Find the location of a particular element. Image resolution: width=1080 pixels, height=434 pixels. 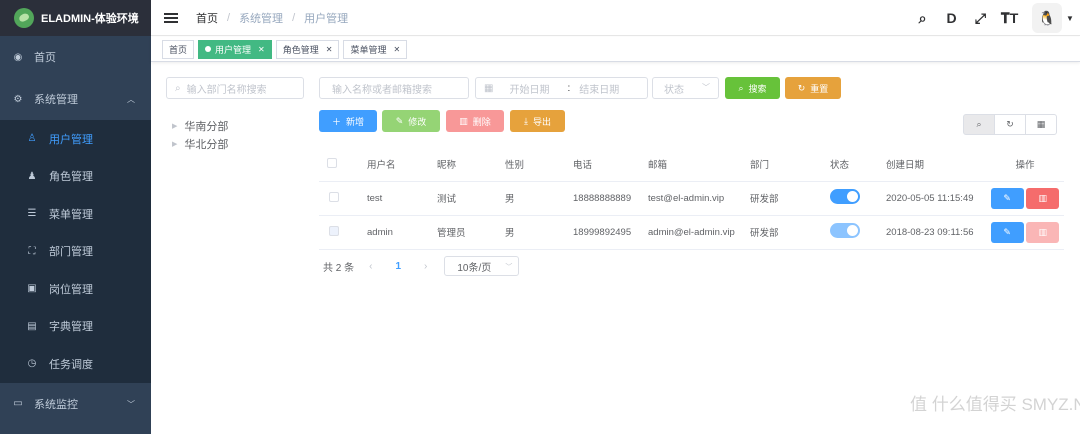

tag-users: 用户管理 ✕ is located at coordinates (235, 49).